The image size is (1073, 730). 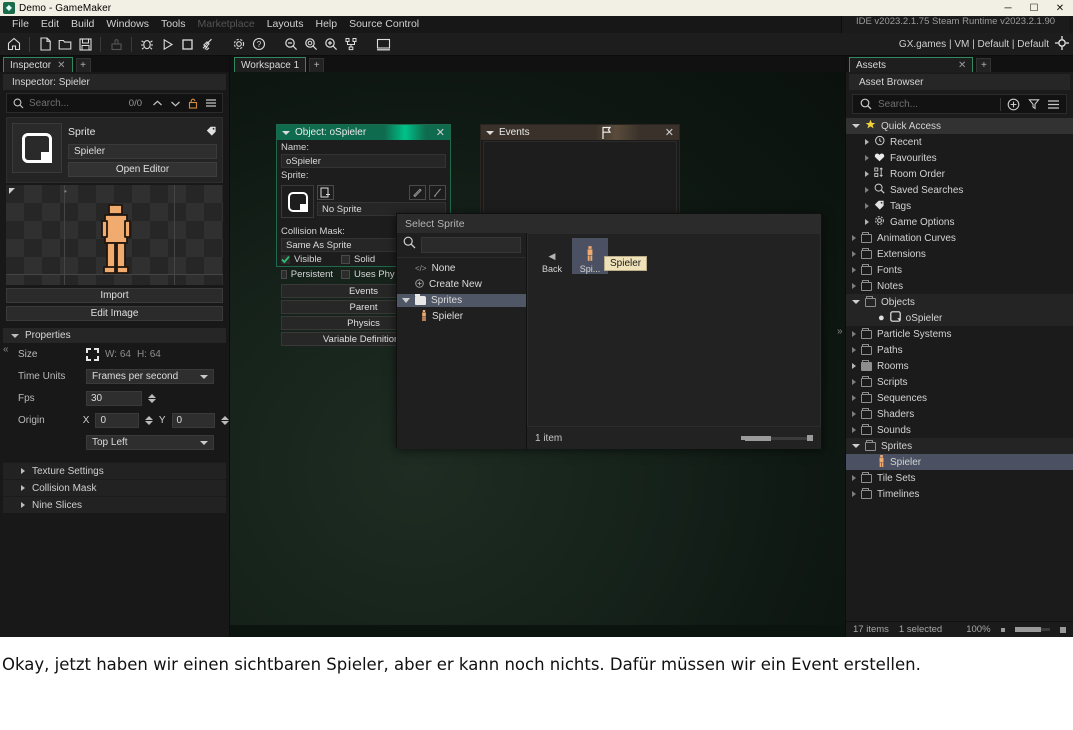 What do you see at coordinates (326, 24) in the screenshot?
I see `menu-help: Help` at bounding box center [326, 24].